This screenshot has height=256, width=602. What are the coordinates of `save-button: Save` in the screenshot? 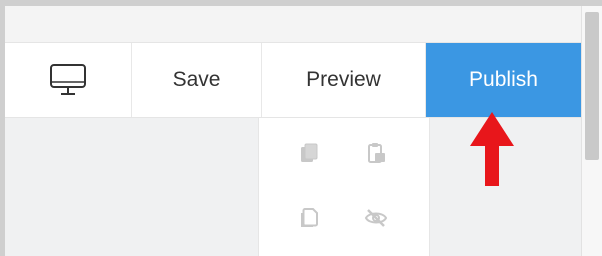 It's located at (197, 80).